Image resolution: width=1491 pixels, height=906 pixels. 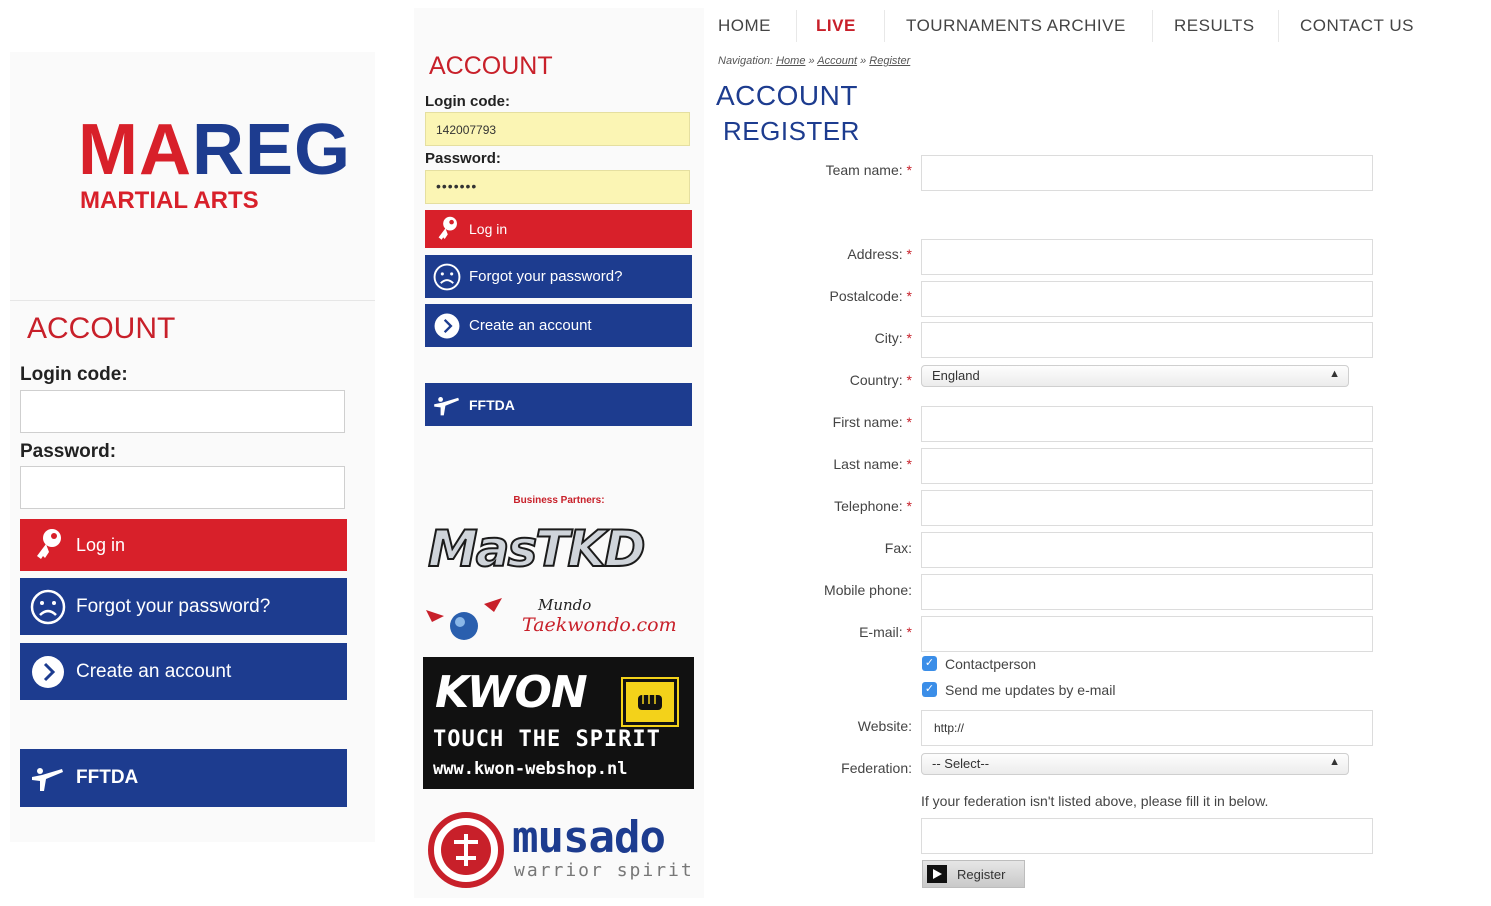 I want to click on breadcrumb-register: Register, so click(x=889, y=61).